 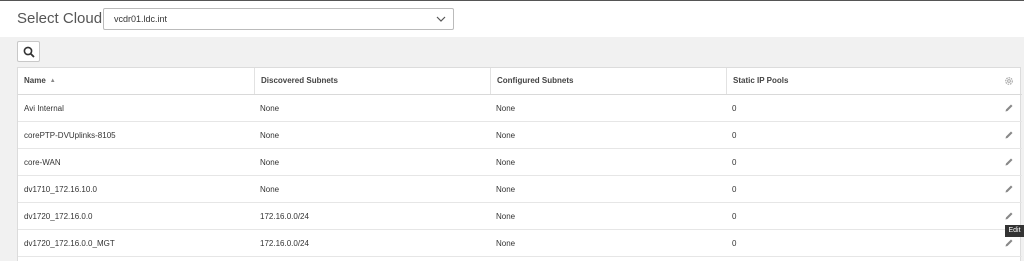 What do you see at coordinates (70, 135) in the screenshot?
I see `cell-name: corePTP-DVUplinks-8105` at bounding box center [70, 135].